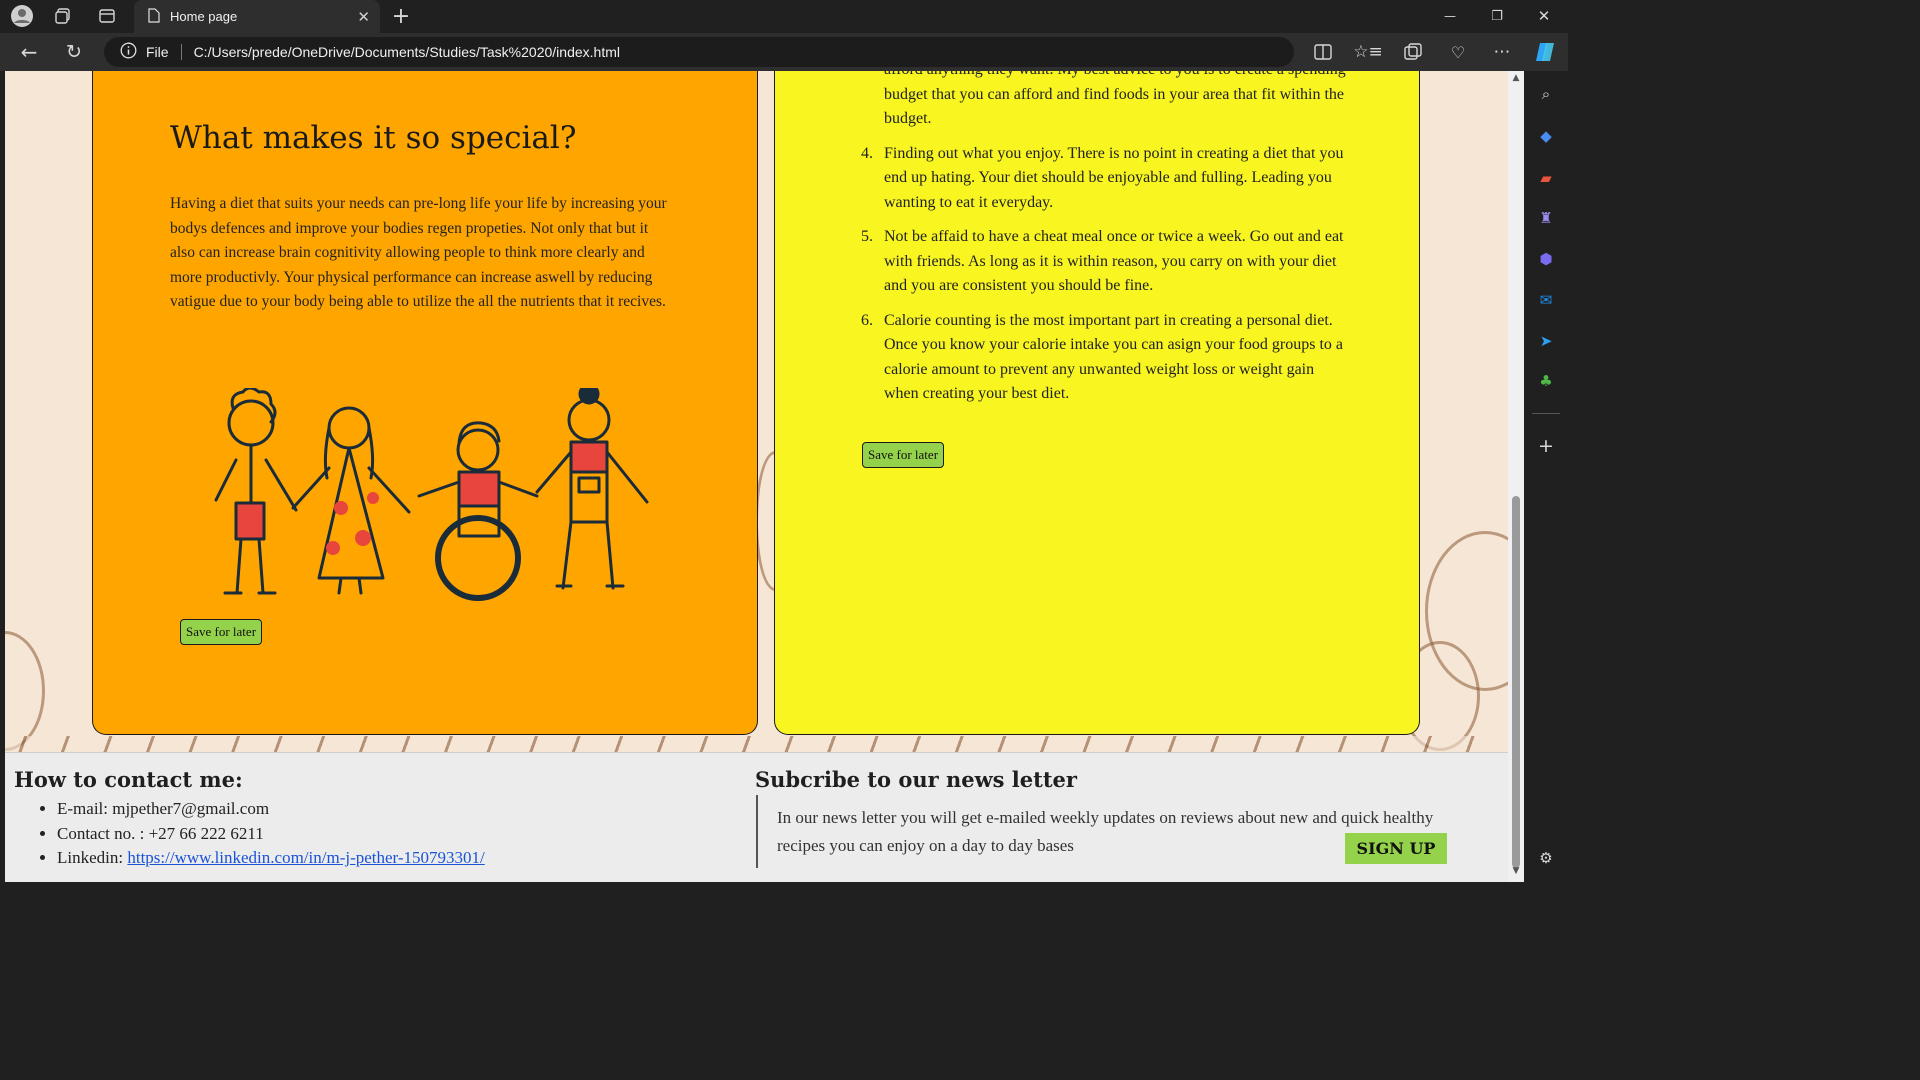 This screenshot has width=1920, height=1080. I want to click on restore-button: ❐, so click(1497, 16).